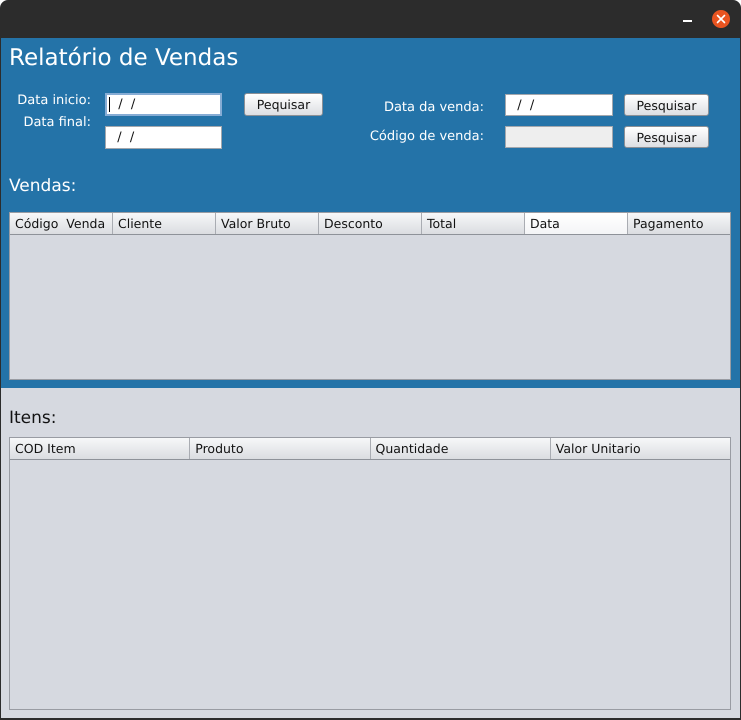 Image resolution: width=741 pixels, height=720 pixels. What do you see at coordinates (164, 223) in the screenshot?
I see `column-header: Cliente` at bounding box center [164, 223].